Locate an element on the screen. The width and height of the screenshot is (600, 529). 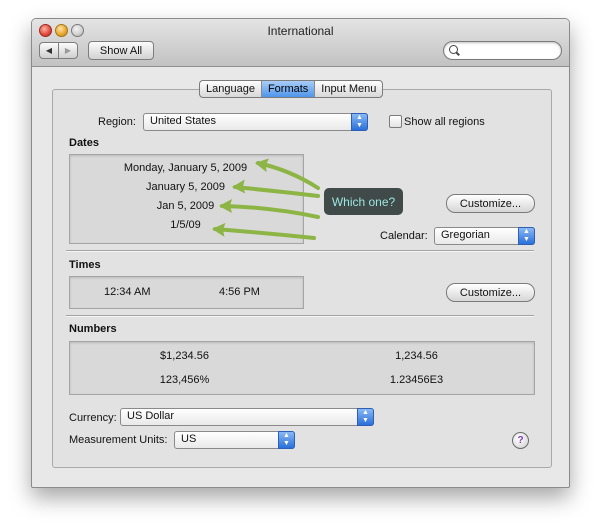
annotation-bubble: Which one? is located at coordinates (363, 201).